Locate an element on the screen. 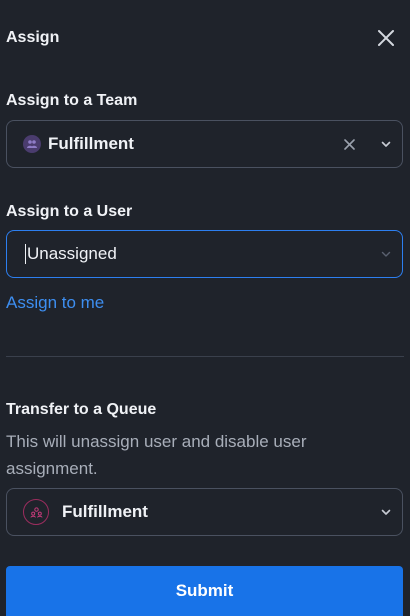  queue-icon is located at coordinates (36, 512).